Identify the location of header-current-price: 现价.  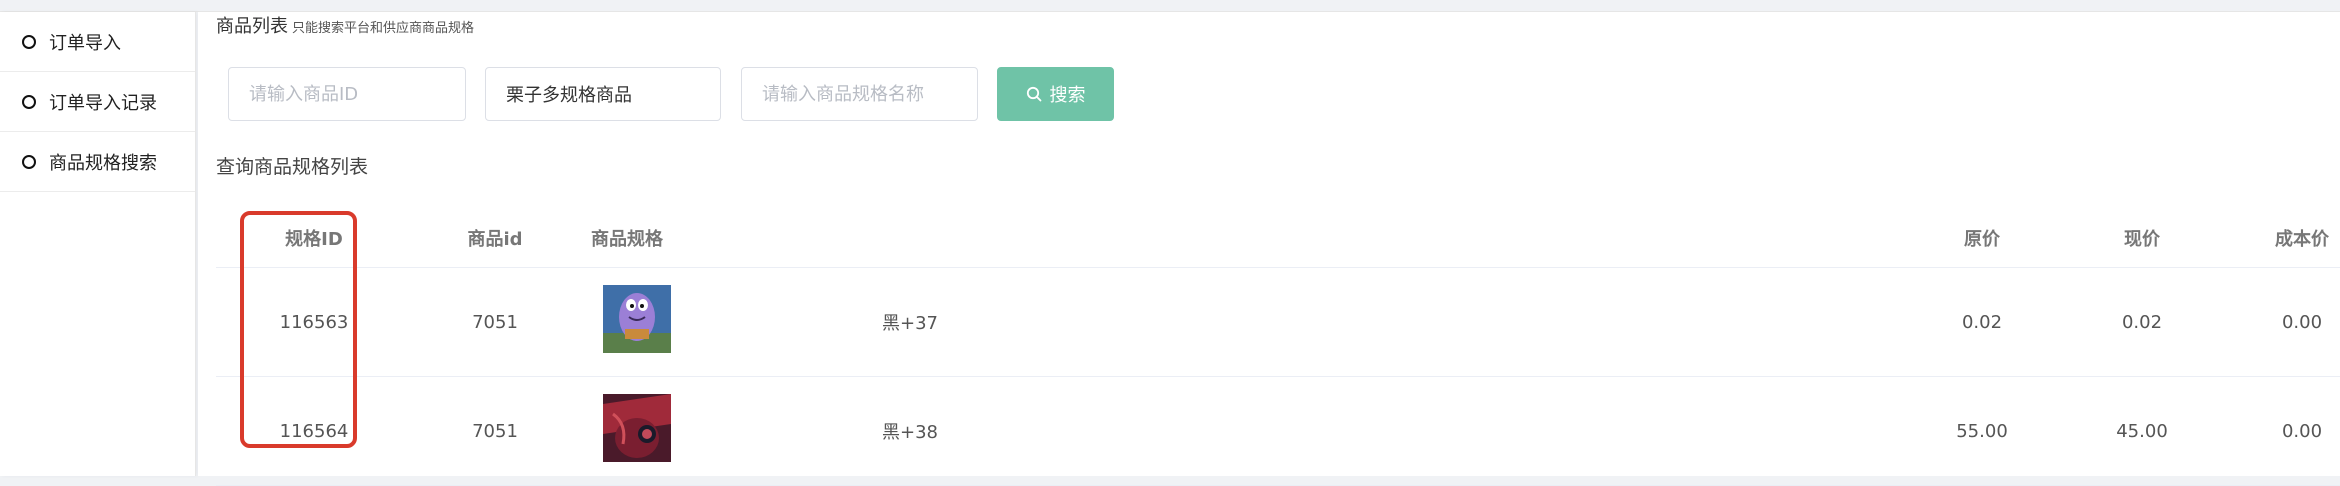
(2142, 239).